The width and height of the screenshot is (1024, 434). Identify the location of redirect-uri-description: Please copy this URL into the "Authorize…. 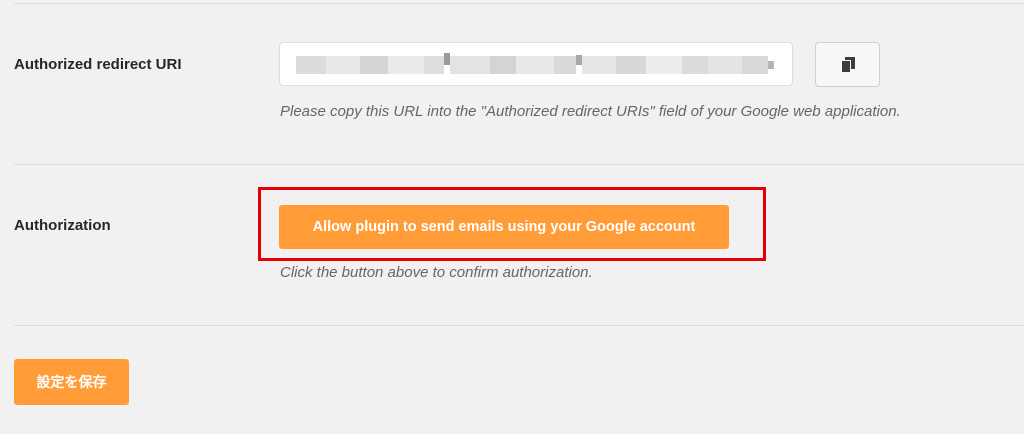
(590, 111).